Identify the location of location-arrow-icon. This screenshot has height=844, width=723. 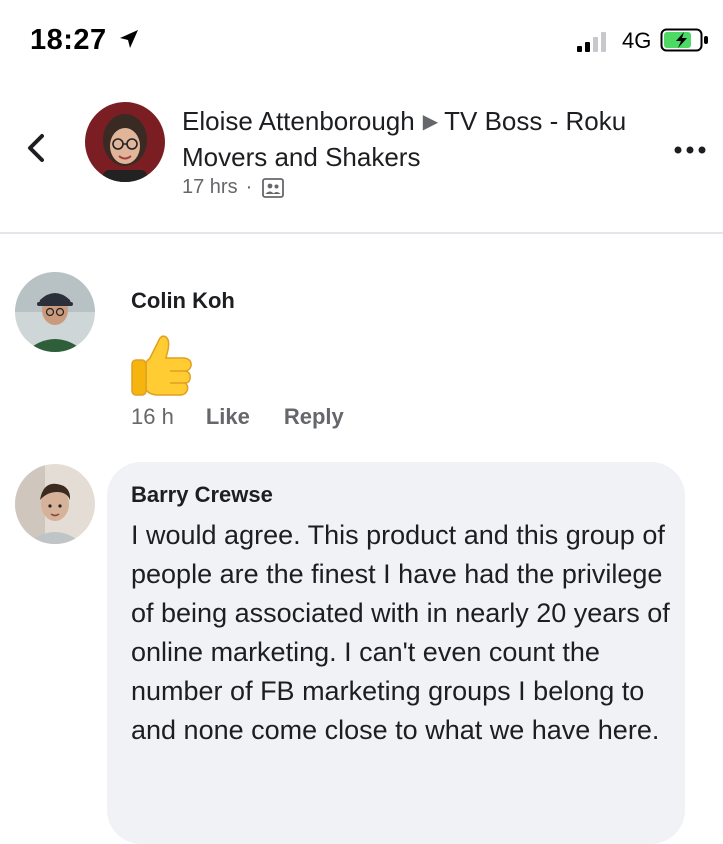
(129, 39).